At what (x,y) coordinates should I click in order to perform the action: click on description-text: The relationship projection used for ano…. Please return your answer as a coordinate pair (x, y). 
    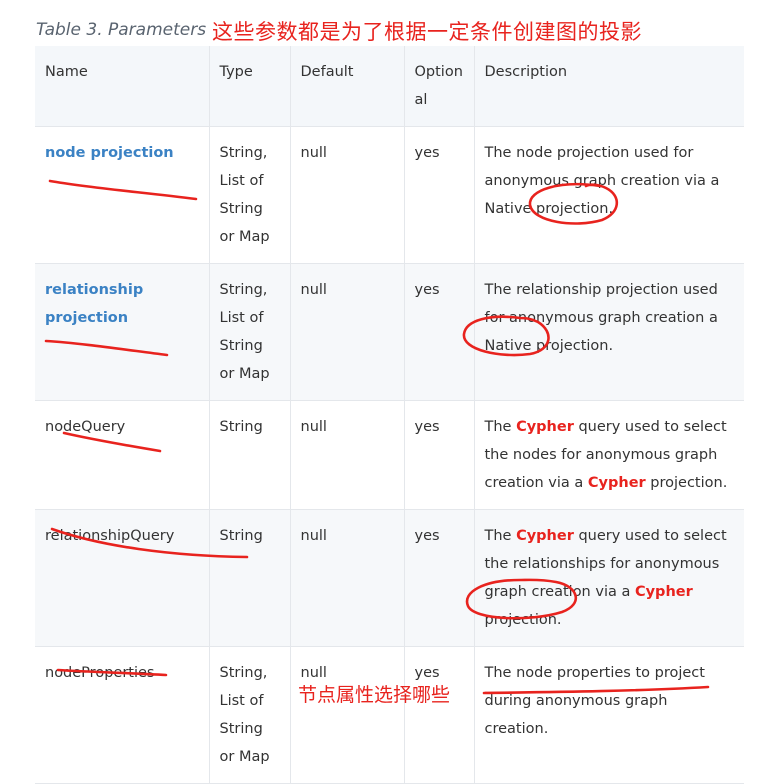
    Looking at the image, I should click on (601, 318).